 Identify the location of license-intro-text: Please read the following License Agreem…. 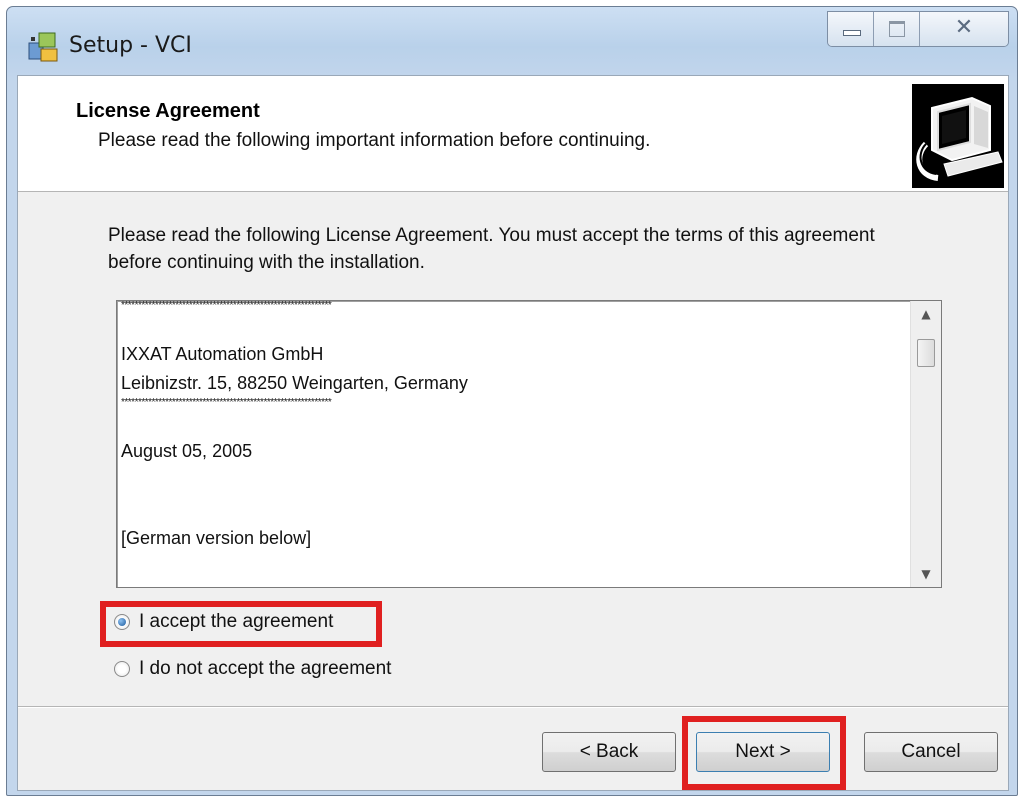
(491, 249).